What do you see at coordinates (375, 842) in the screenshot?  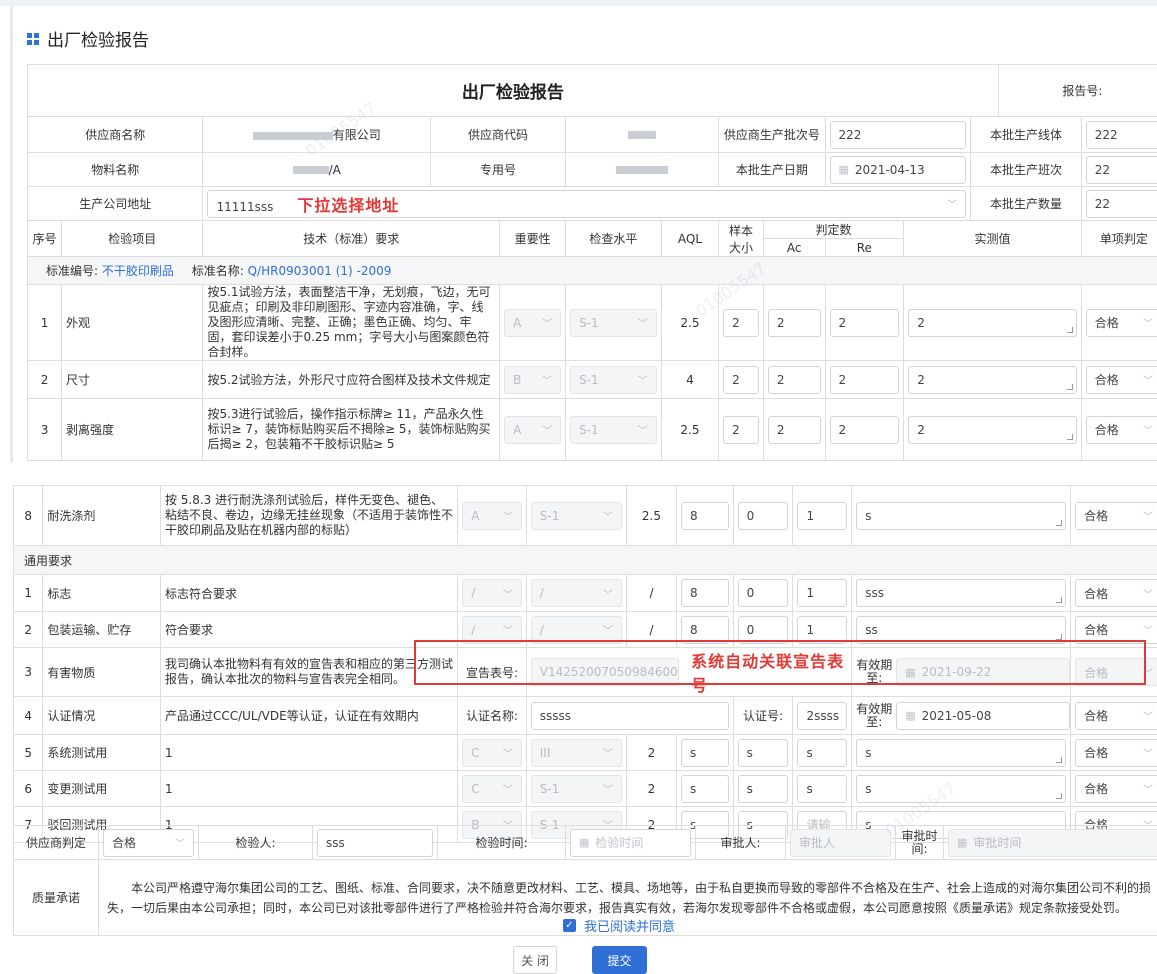 I see `inspector-input: sss` at bounding box center [375, 842].